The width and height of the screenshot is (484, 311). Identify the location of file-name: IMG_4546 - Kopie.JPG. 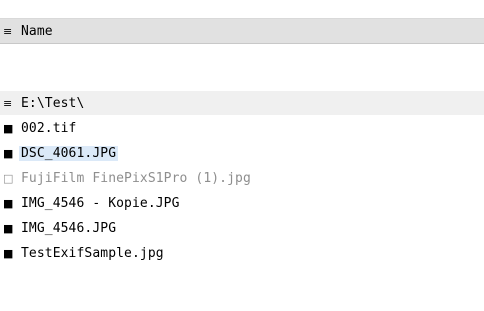
(100, 203).